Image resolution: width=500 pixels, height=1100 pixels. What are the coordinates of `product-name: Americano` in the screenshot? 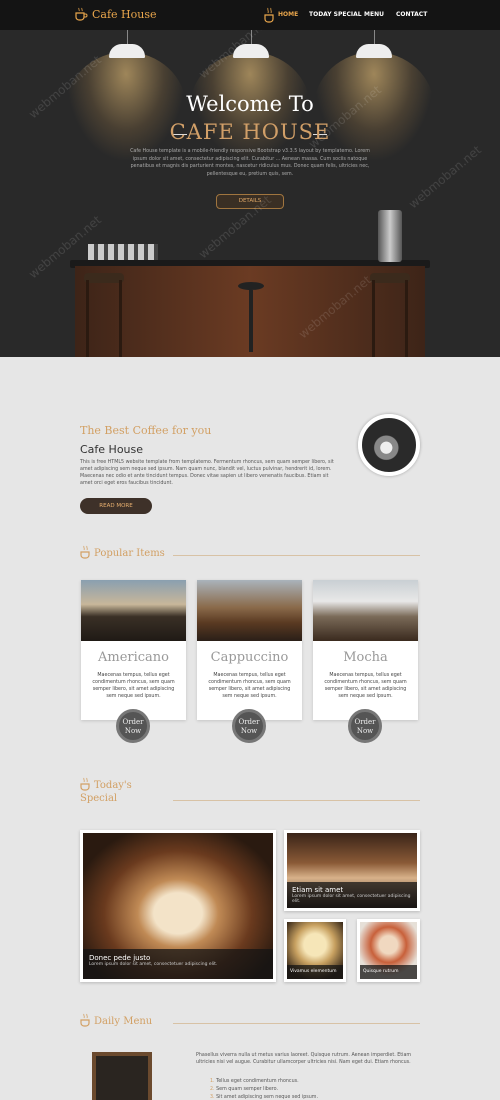 It's located at (133, 657).